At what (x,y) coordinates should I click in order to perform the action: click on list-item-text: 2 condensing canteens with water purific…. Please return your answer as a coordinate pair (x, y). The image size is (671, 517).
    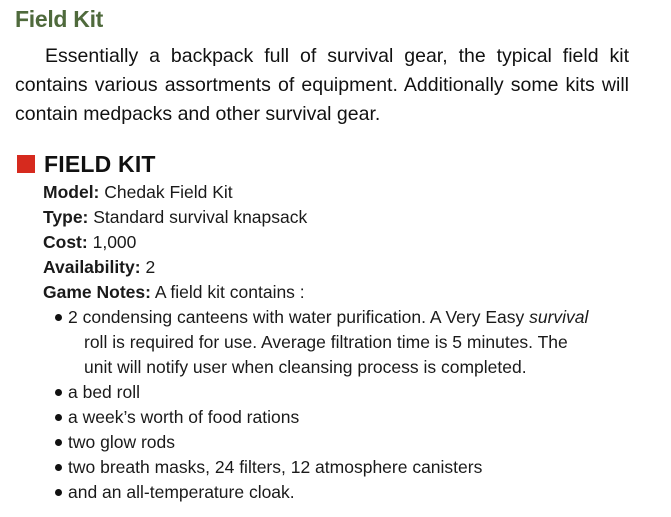
    Looking at the image, I should click on (355, 342).